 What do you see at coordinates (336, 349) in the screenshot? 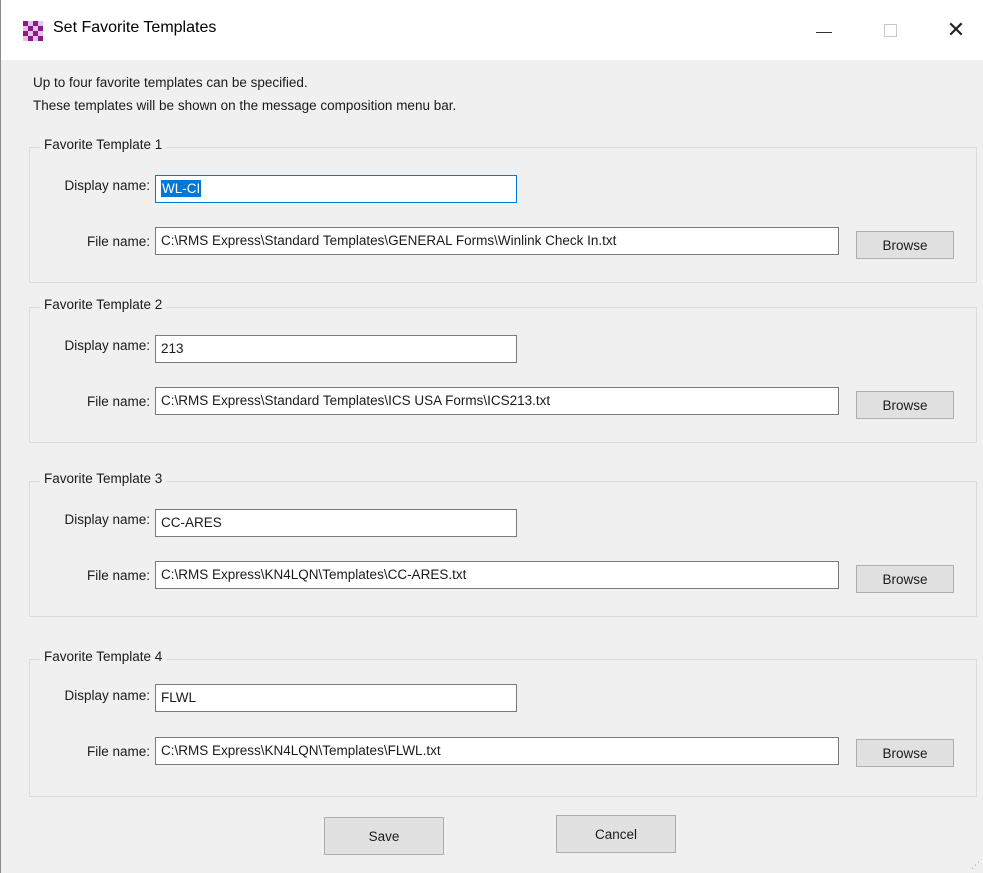
I see `display-name-input: 213` at bounding box center [336, 349].